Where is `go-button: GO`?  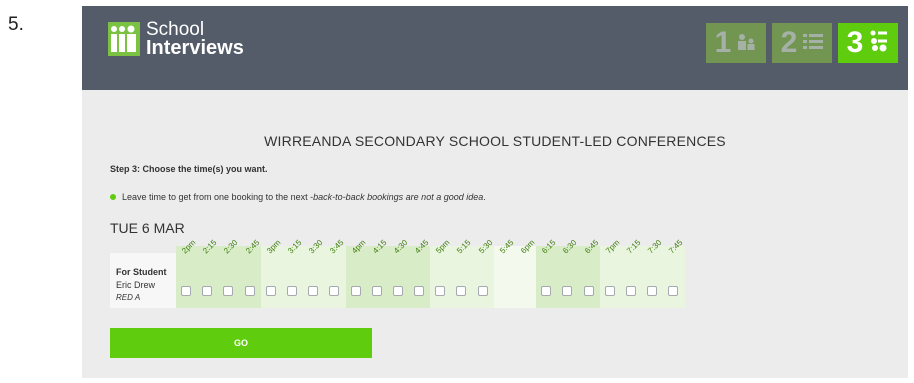
go-button: GO is located at coordinates (241, 343).